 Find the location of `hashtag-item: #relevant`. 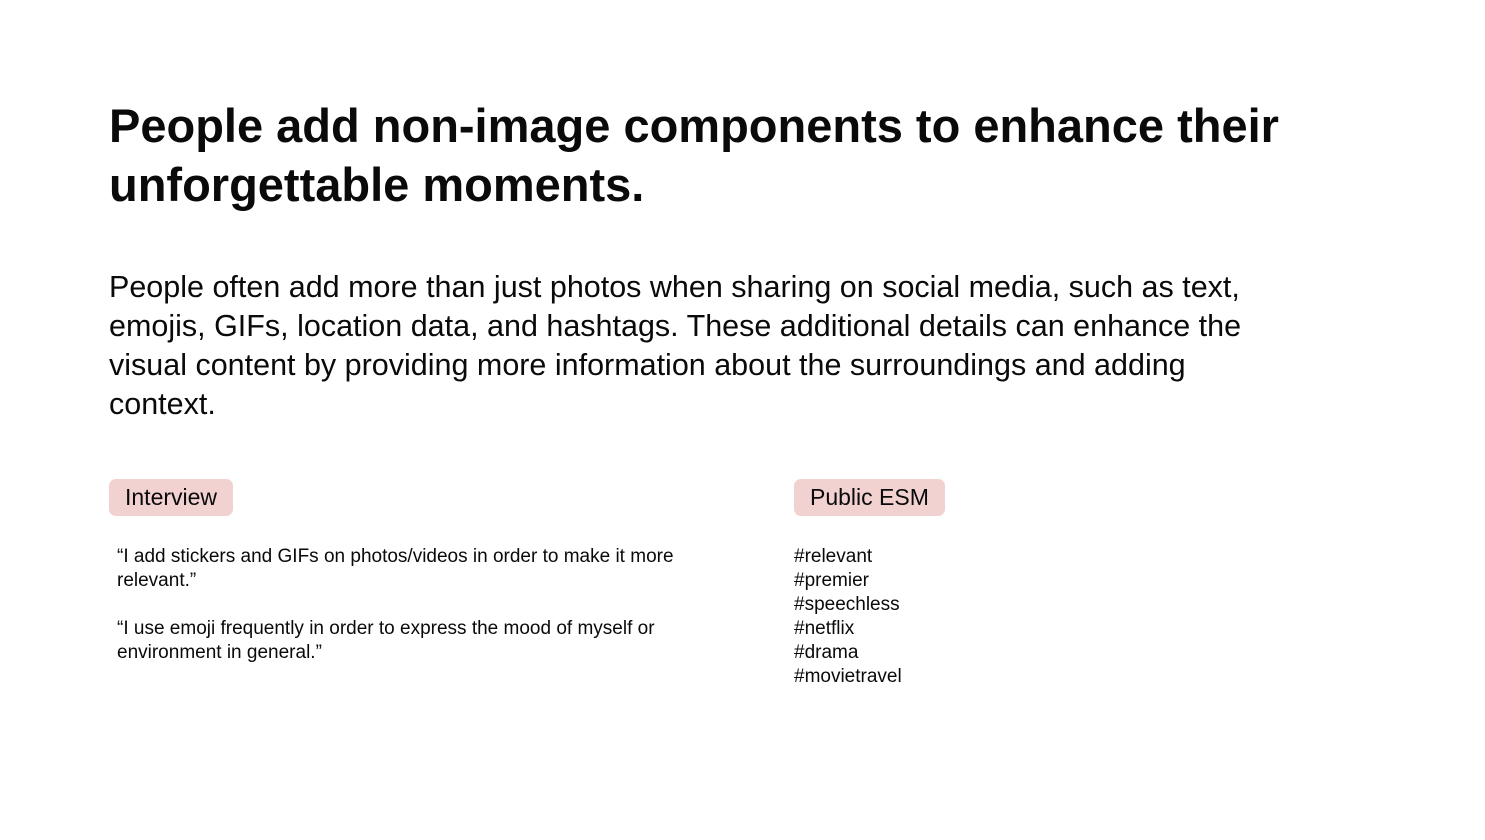

hashtag-item: #relevant is located at coordinates (833, 556).